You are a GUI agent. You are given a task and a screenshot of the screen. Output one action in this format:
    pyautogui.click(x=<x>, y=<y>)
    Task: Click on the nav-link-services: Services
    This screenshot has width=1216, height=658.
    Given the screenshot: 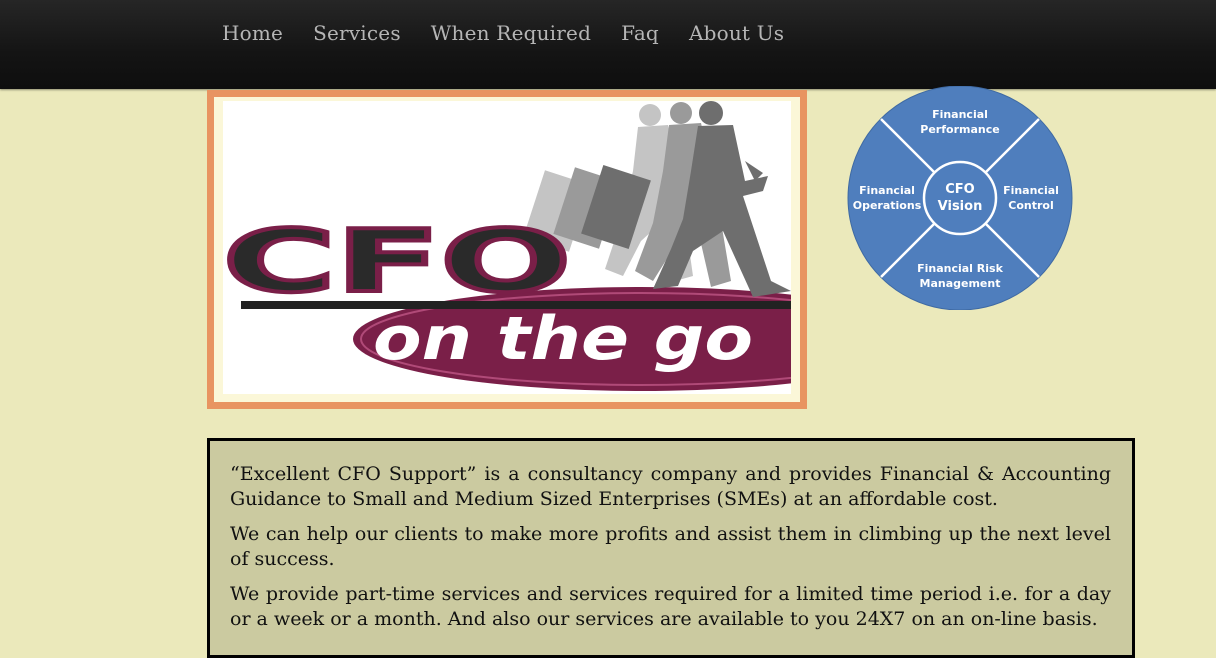 What is the action you would take?
    pyautogui.click(x=357, y=33)
    